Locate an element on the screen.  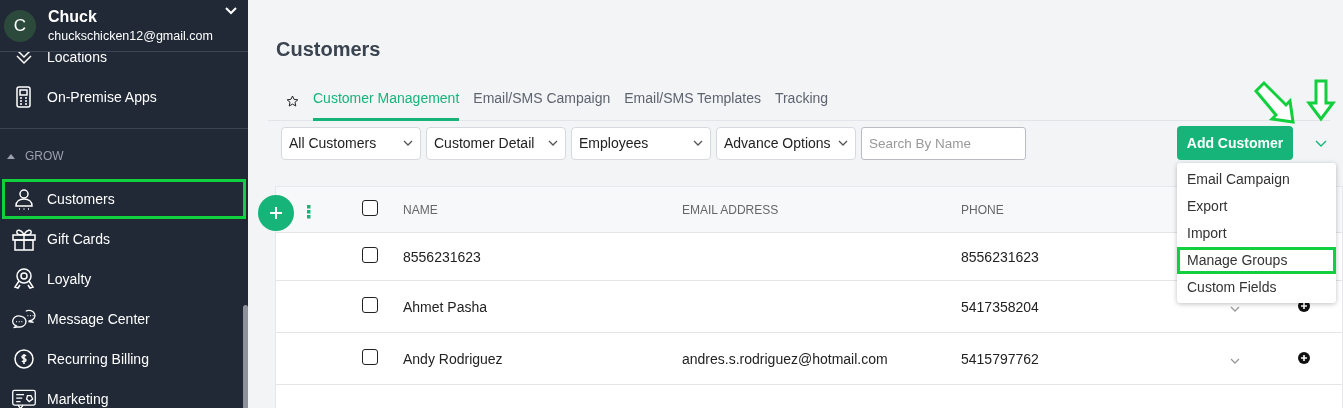
menu-item: Email Campaign is located at coordinates (1256, 179).